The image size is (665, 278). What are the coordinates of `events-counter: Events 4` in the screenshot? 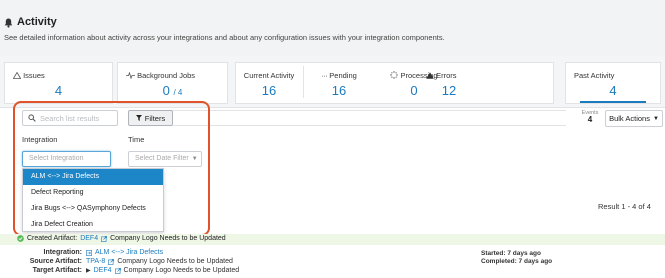 It's located at (590, 117).